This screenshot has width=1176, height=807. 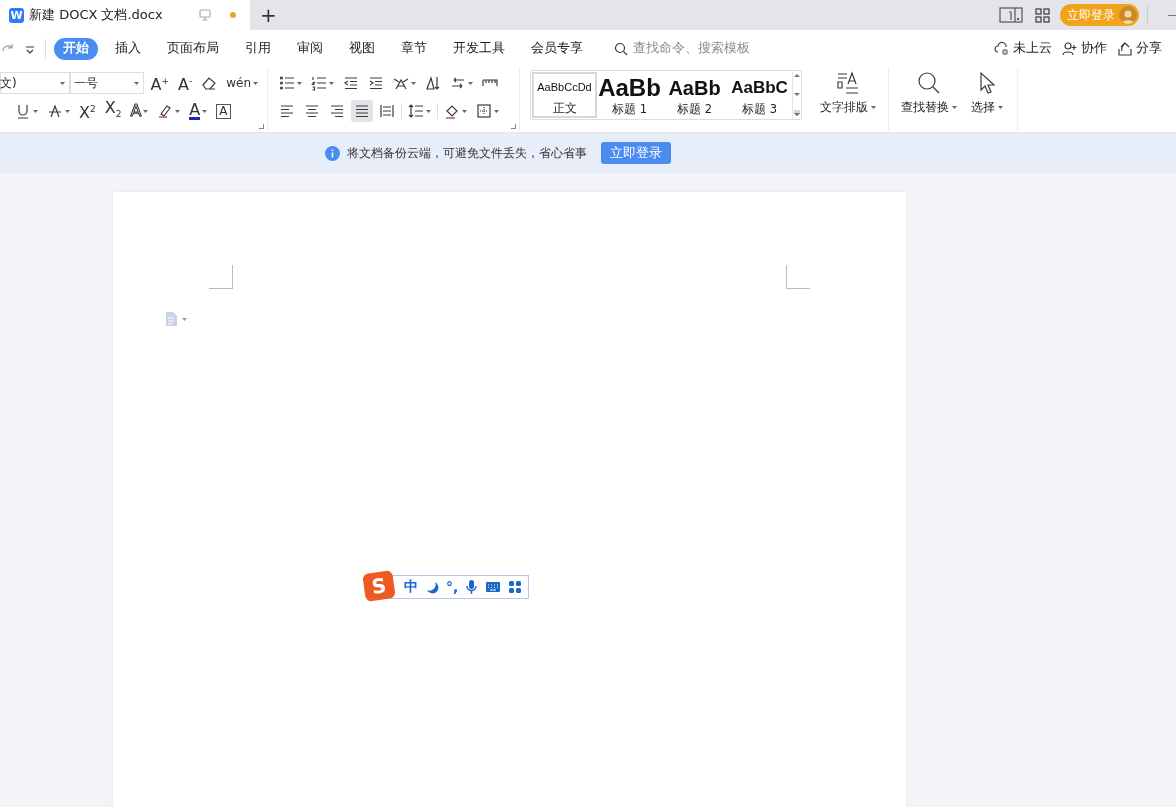 What do you see at coordinates (205, 15) in the screenshot?
I see `monitor-icon` at bounding box center [205, 15].